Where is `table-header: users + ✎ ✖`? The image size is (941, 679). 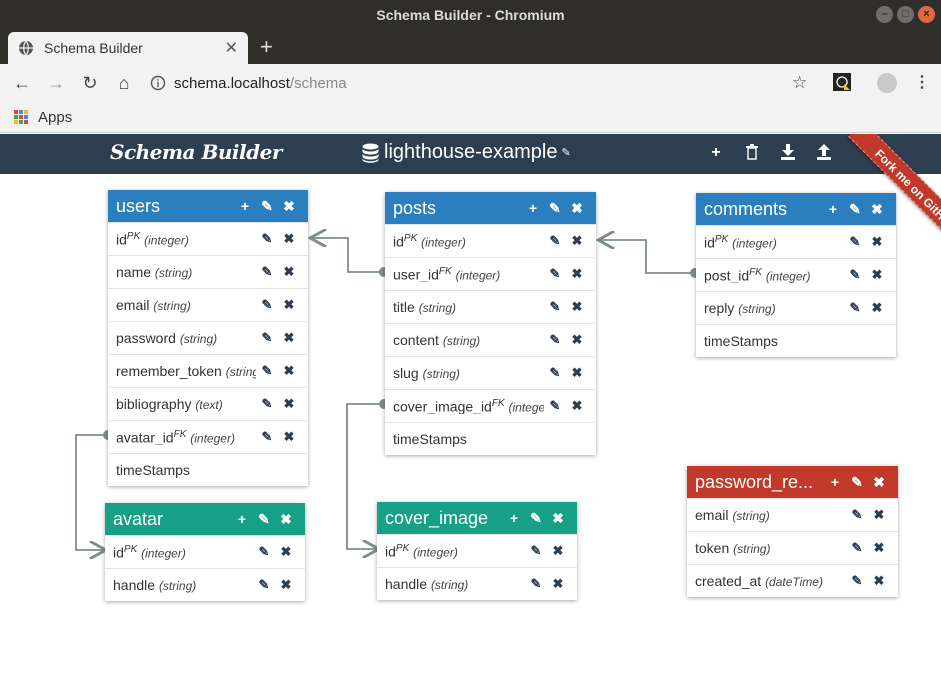
table-header: users + ✎ ✖ is located at coordinates (208, 206).